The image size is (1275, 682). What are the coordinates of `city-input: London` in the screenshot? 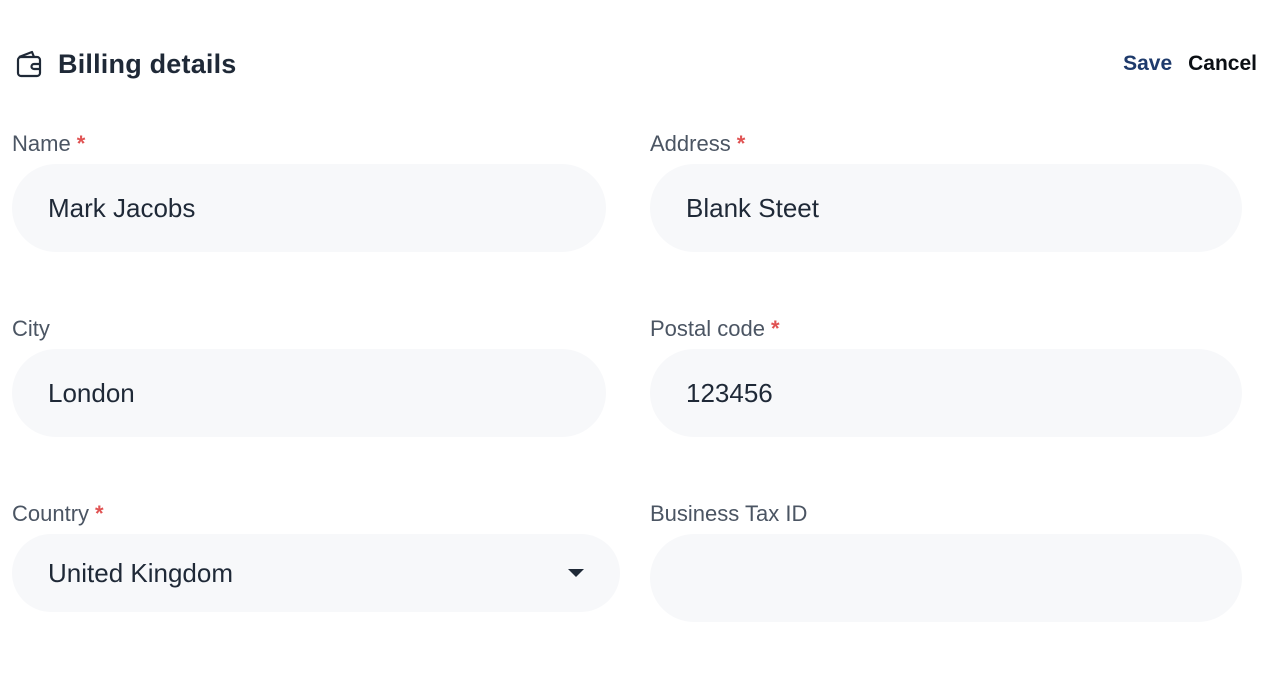 It's located at (309, 393).